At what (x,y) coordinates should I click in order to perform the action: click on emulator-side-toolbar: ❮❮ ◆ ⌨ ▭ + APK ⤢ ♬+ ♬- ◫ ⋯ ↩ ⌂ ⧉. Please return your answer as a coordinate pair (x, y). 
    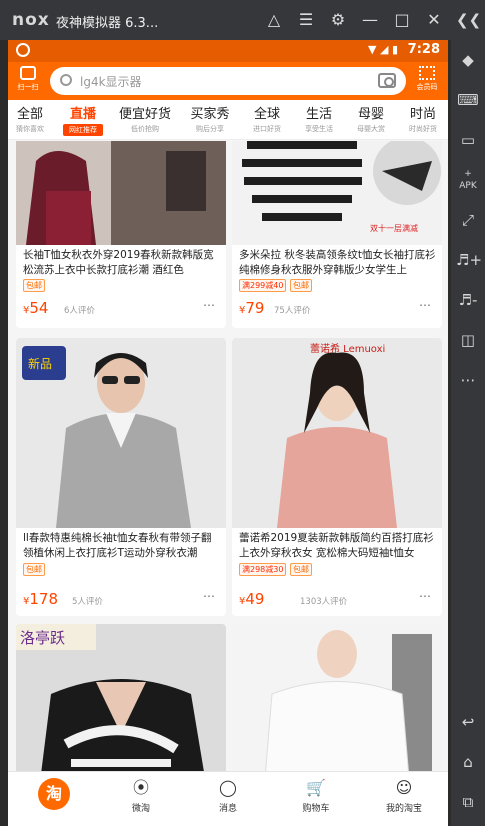
    Looking at the image, I should click on (468, 413).